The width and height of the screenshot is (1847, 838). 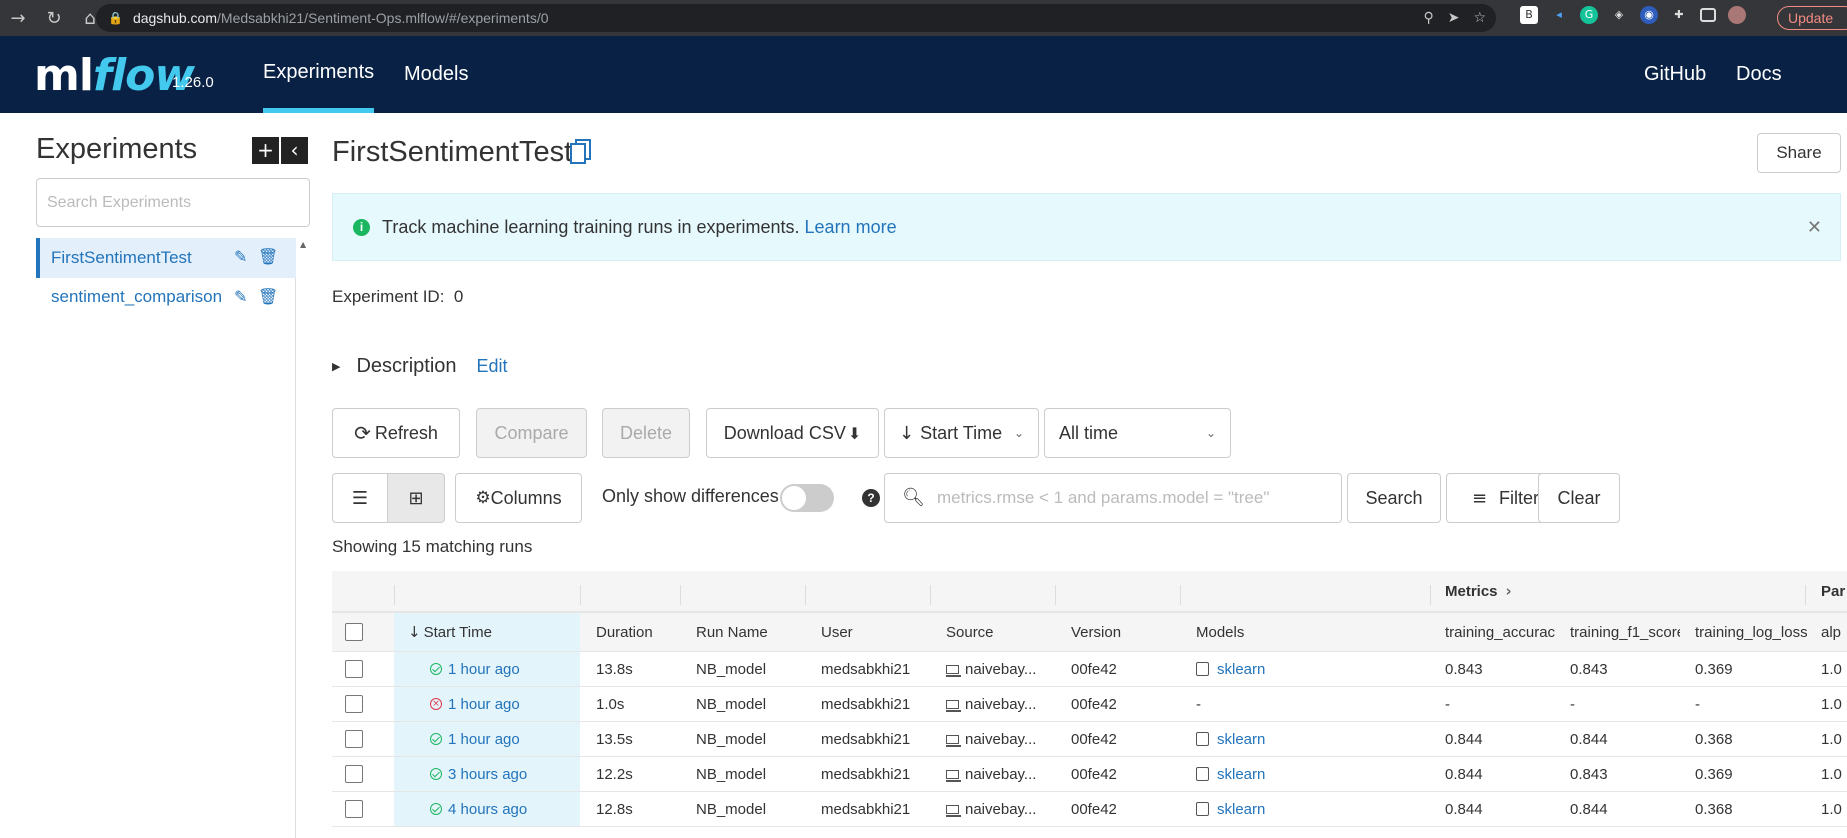 What do you see at coordinates (970, 632) in the screenshot?
I see `column-source: Source` at bounding box center [970, 632].